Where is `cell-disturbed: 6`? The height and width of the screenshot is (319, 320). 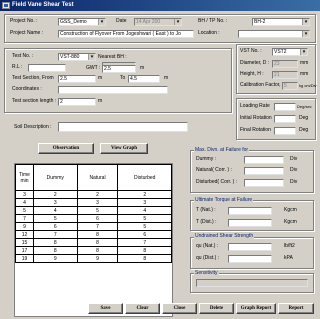
cell-disturbed: 6 is located at coordinates (144, 234).